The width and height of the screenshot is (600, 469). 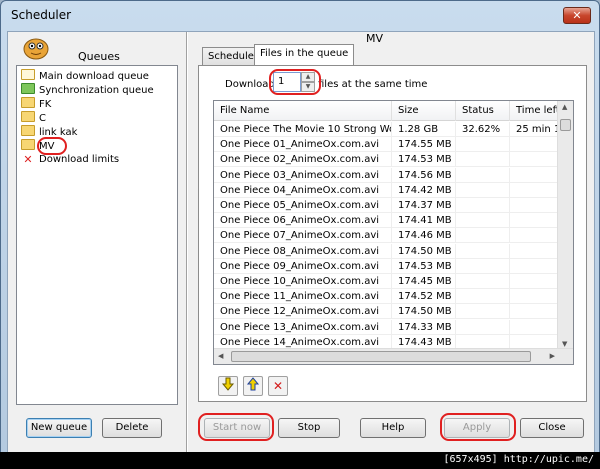 I want to click on start-now-highlight, so click(x=236, y=427).